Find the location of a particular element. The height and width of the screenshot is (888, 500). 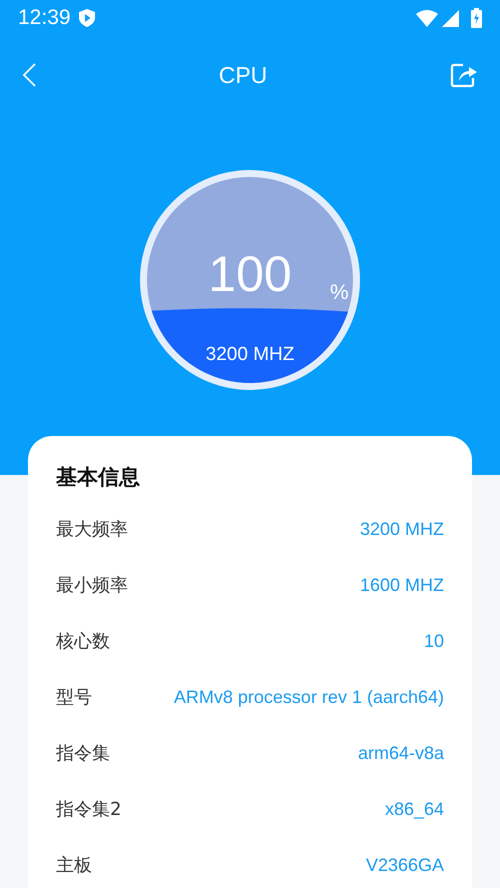

back-icon is located at coordinates (29, 75).